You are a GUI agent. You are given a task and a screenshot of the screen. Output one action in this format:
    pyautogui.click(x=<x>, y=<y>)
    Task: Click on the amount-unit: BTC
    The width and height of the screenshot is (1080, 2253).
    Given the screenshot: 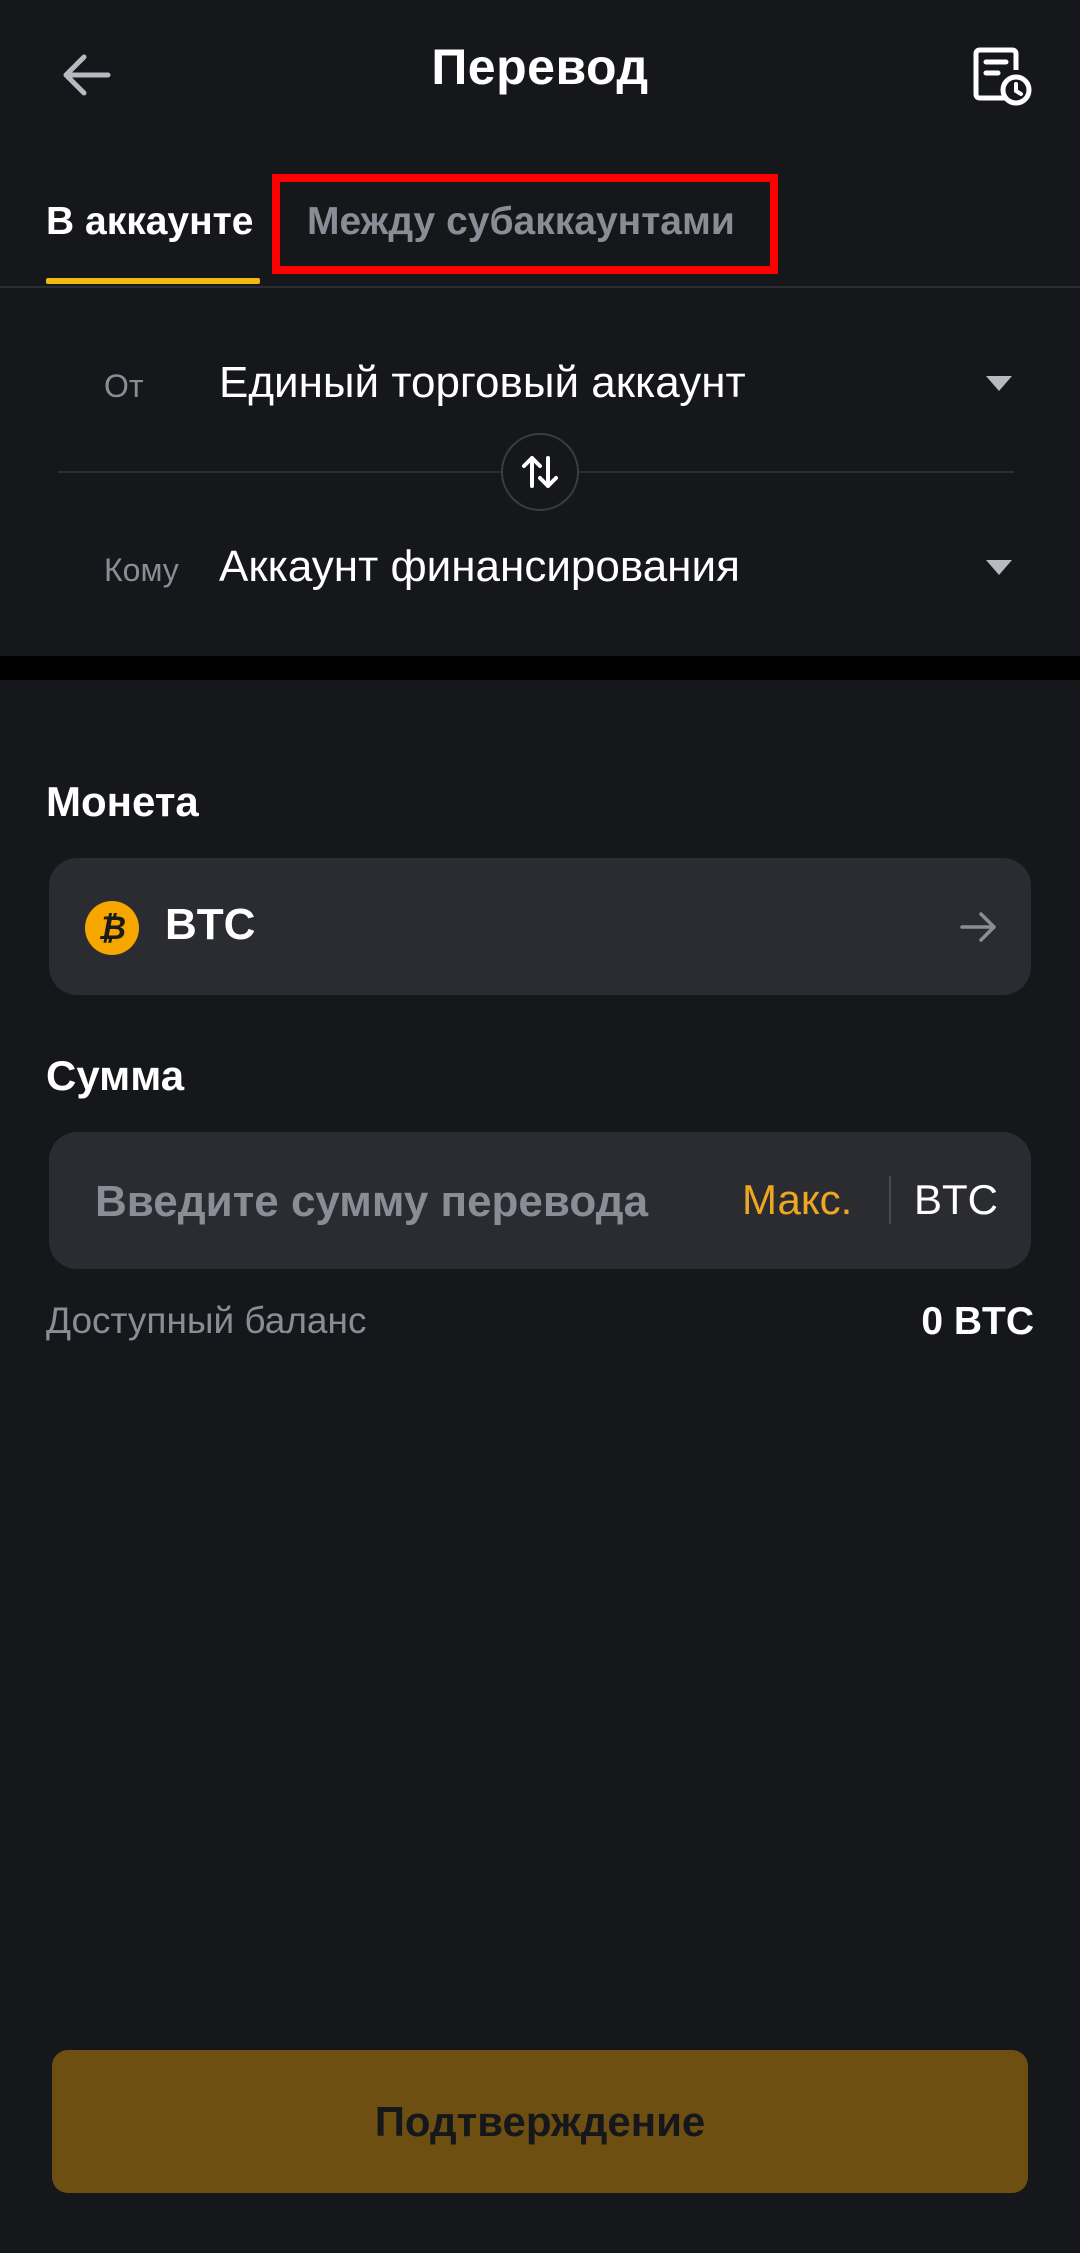 What is the action you would take?
    pyautogui.click(x=956, y=1199)
    